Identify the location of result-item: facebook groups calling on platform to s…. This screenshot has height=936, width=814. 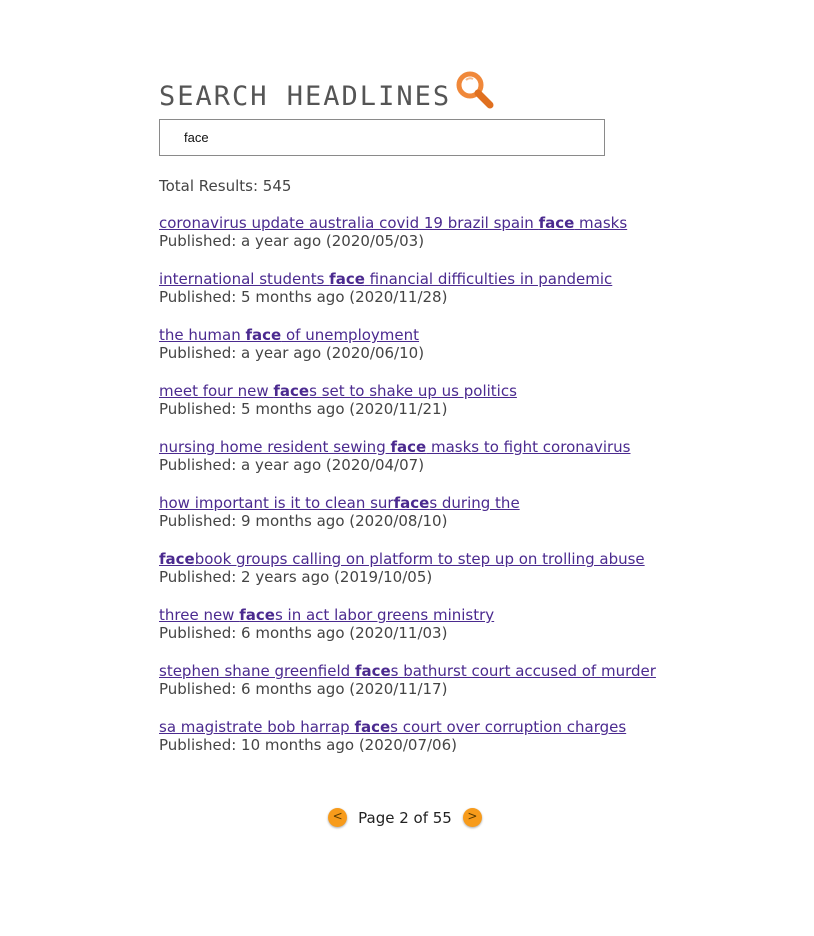
(459, 578).